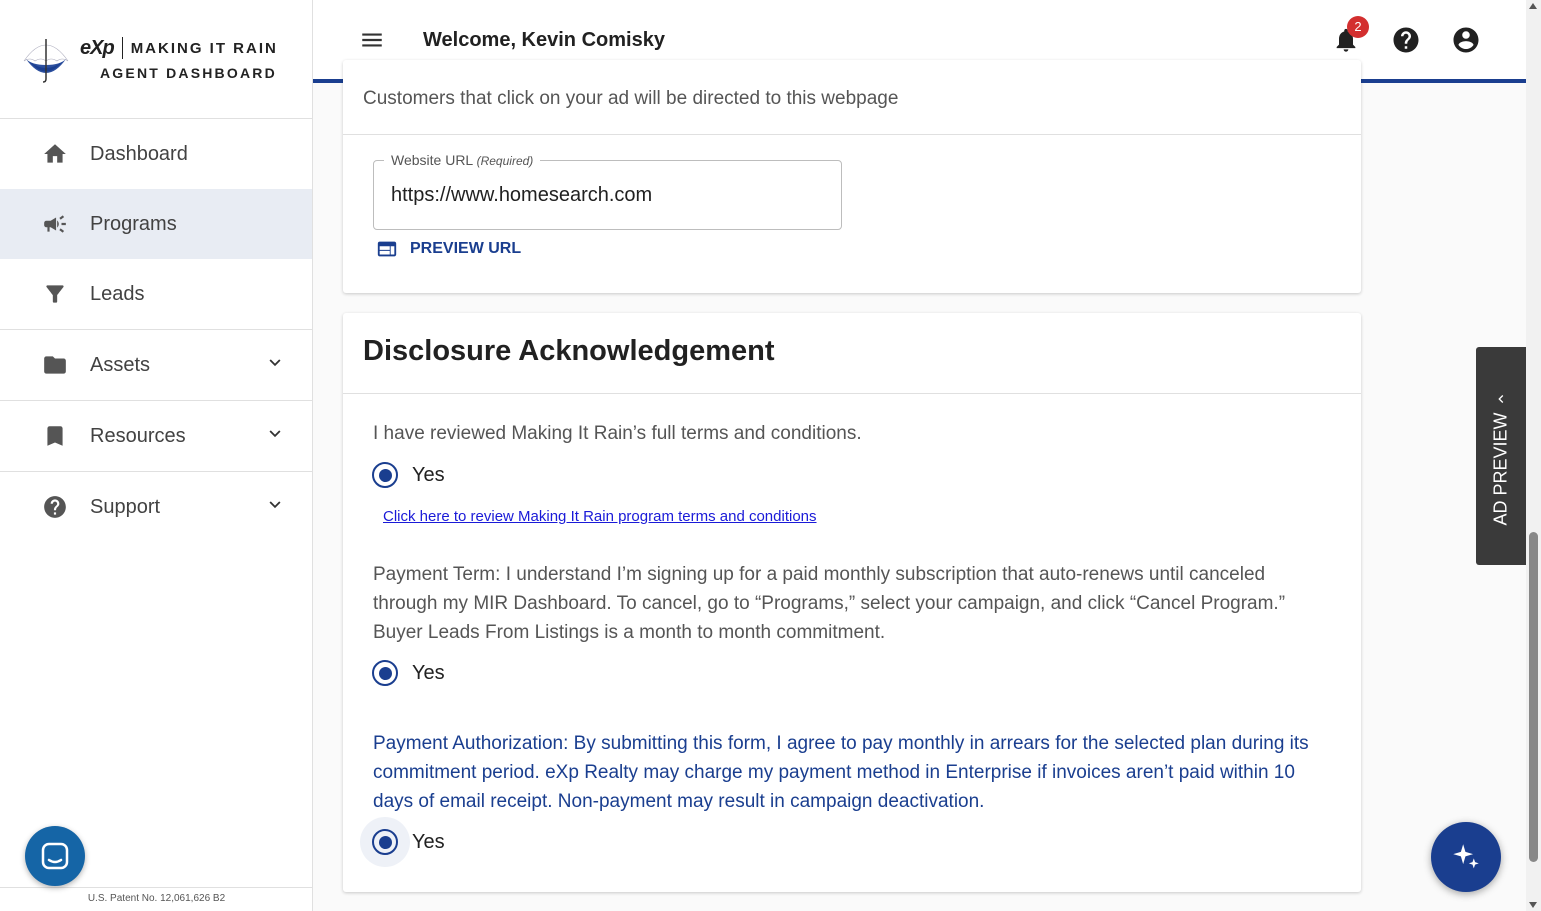 This screenshot has height=911, width=1541. I want to click on help-circle-icon, so click(55, 507).